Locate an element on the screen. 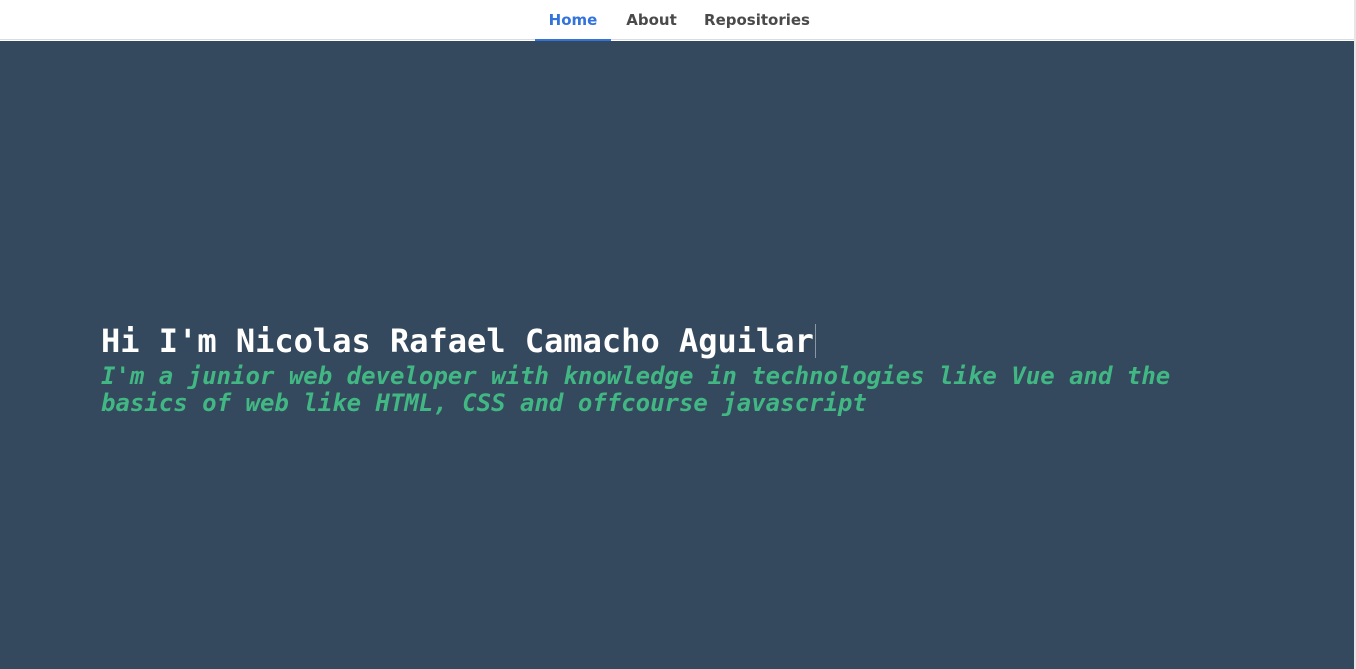 The height and width of the screenshot is (669, 1356). tab-repositories-label: Repositories is located at coordinates (757, 20).